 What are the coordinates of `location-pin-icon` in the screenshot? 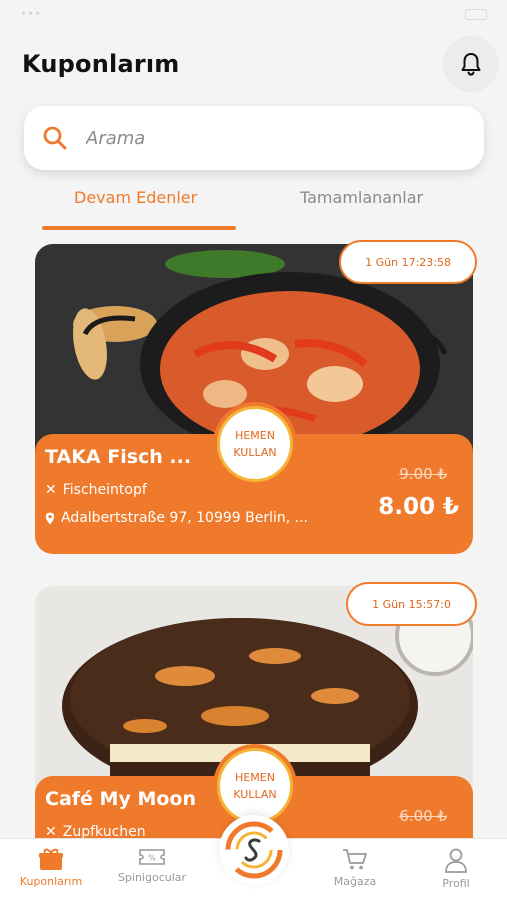 It's located at (50, 518).